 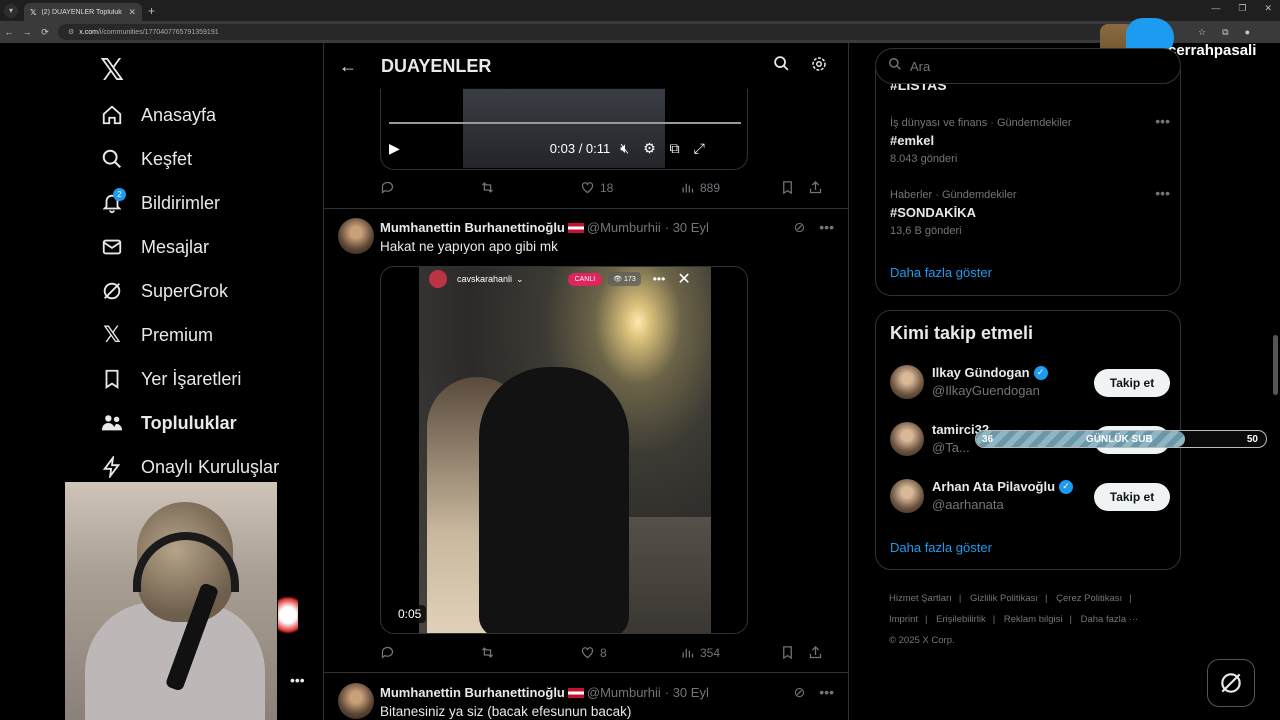 What do you see at coordinates (1242, 8) in the screenshot?
I see `maximize-icon: ❐` at bounding box center [1242, 8].